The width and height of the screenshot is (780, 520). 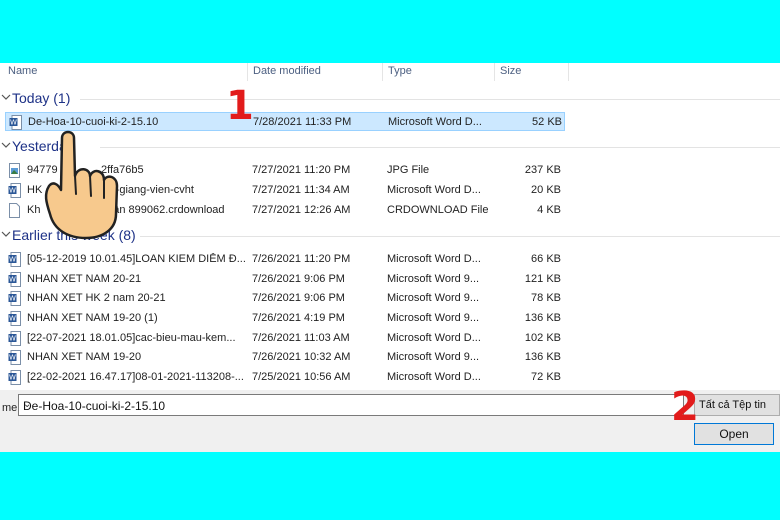 What do you see at coordinates (14, 210) in the screenshot?
I see `blank-file-icon` at bounding box center [14, 210].